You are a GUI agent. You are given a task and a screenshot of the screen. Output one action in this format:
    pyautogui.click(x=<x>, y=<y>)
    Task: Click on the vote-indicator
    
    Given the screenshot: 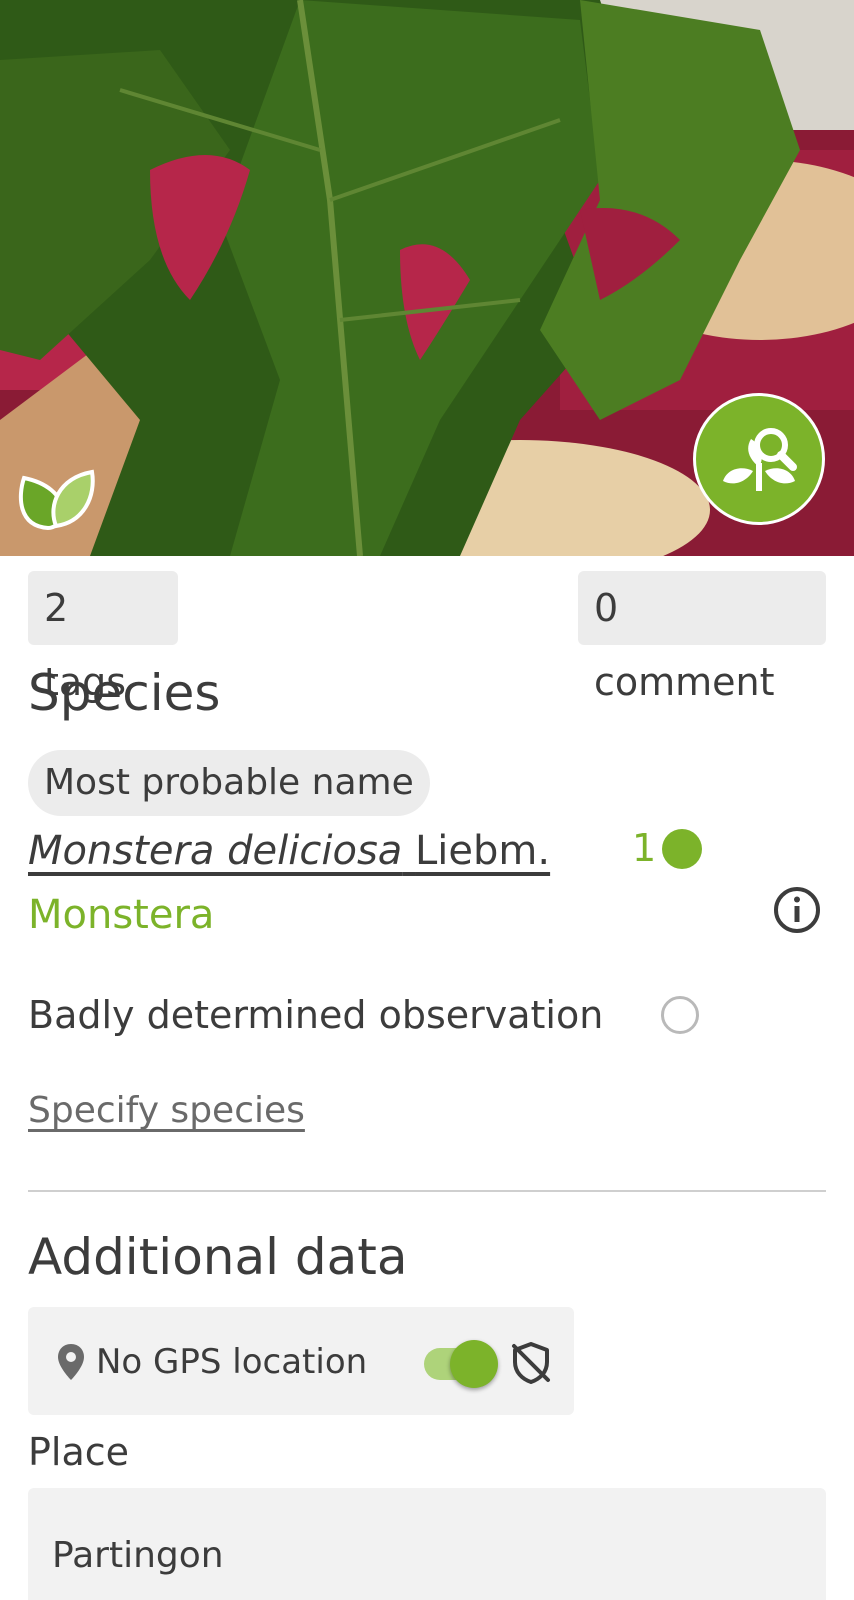 What is the action you would take?
    pyautogui.click(x=682, y=849)
    